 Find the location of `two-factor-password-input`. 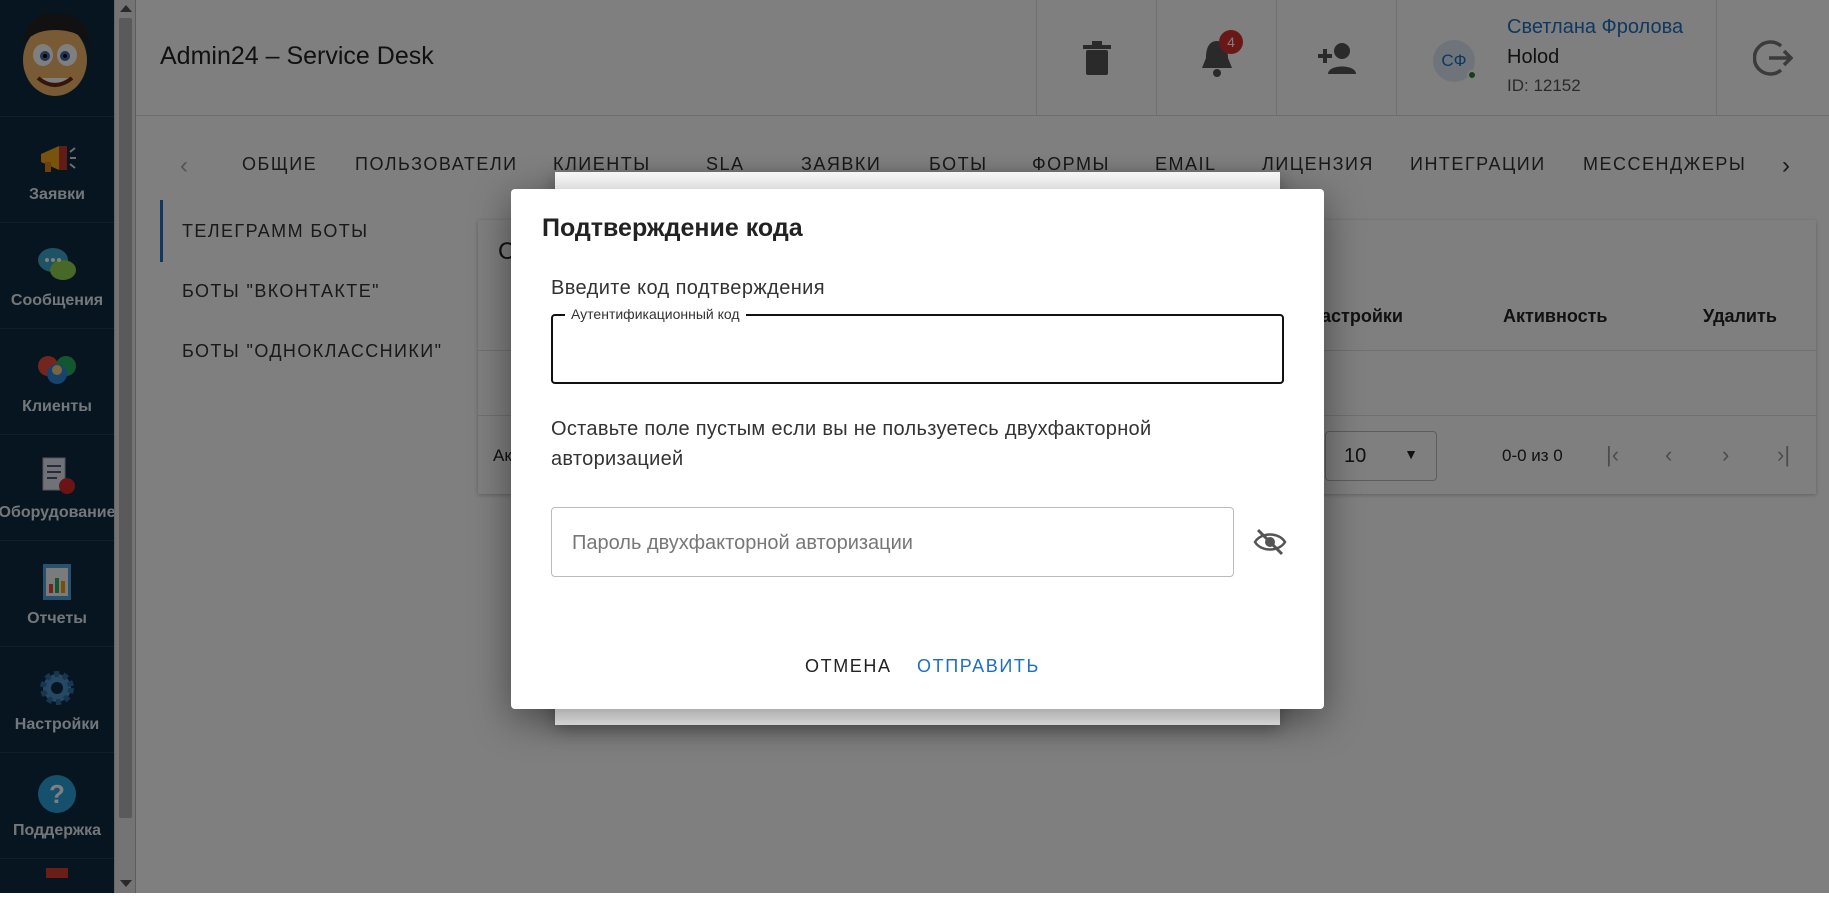

two-factor-password-input is located at coordinates (890, 543).